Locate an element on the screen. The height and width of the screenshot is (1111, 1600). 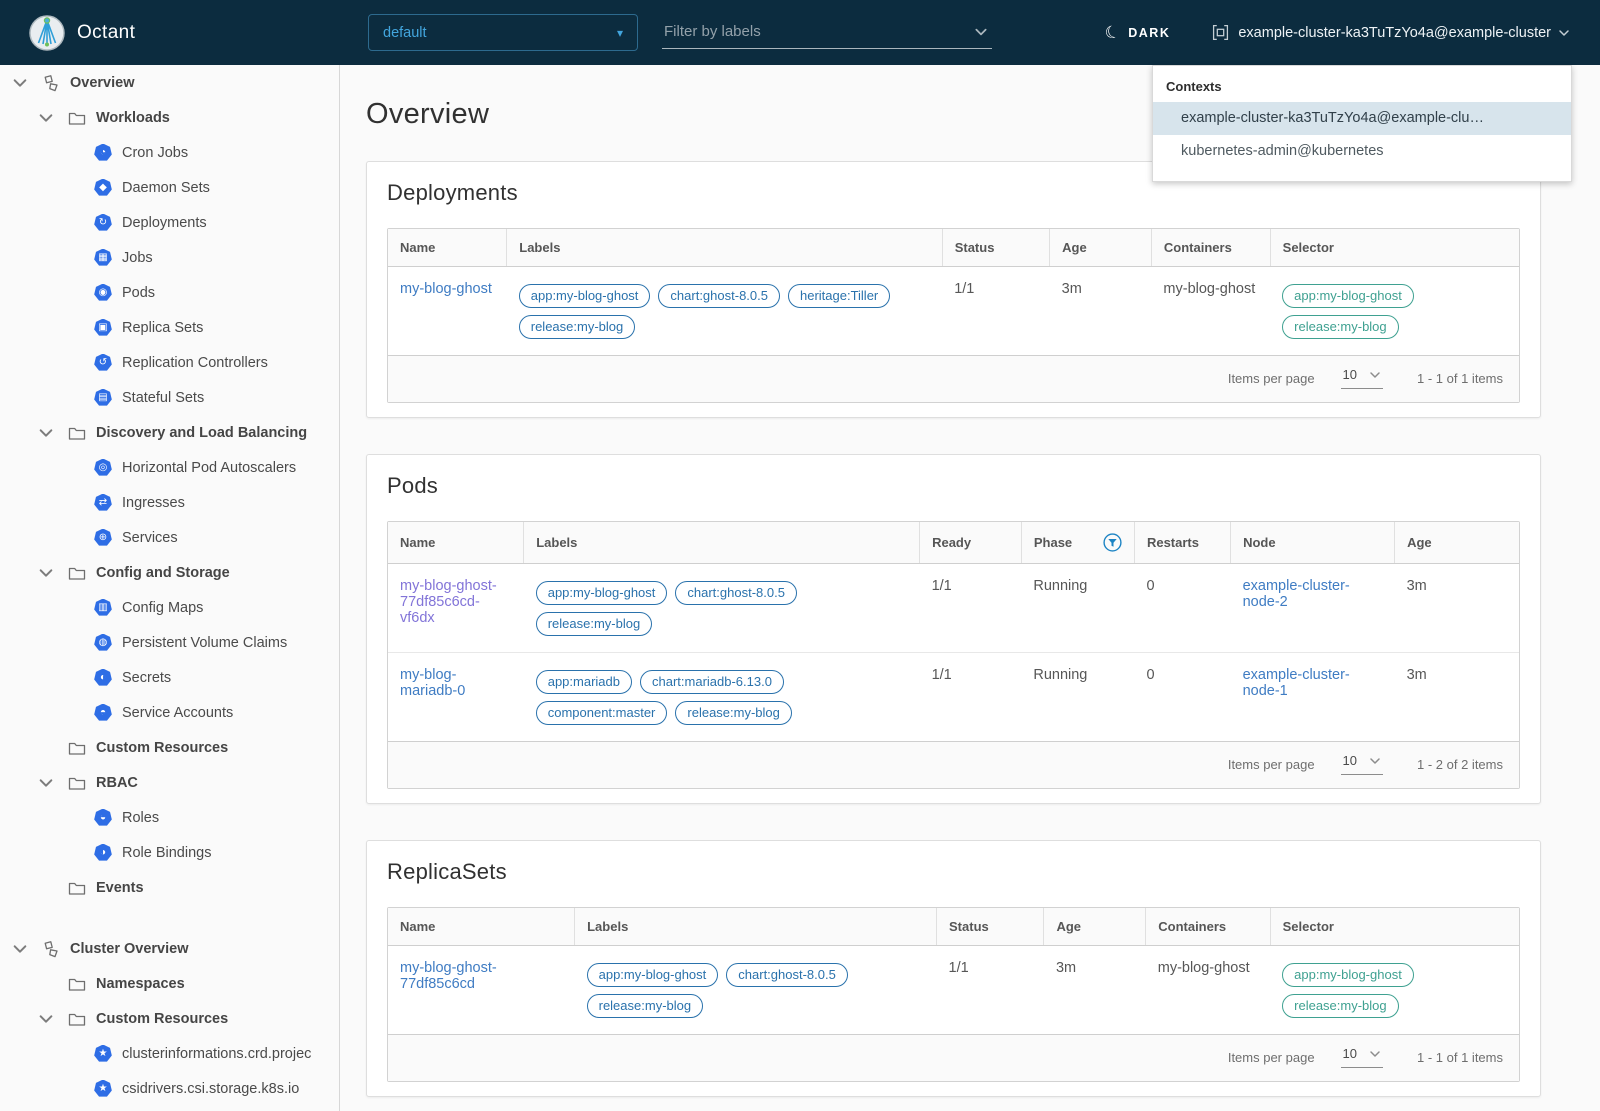
sidebar-item-workloads: Workloads is located at coordinates (169, 117).